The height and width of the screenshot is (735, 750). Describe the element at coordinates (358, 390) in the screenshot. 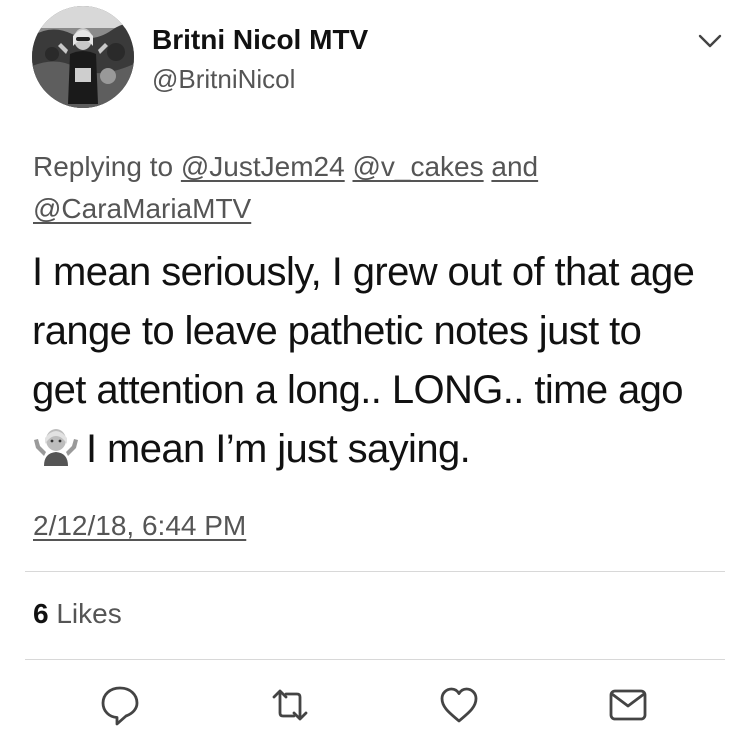

I see `tweet-line: get attention a long.. LONG.. time ago` at that location.